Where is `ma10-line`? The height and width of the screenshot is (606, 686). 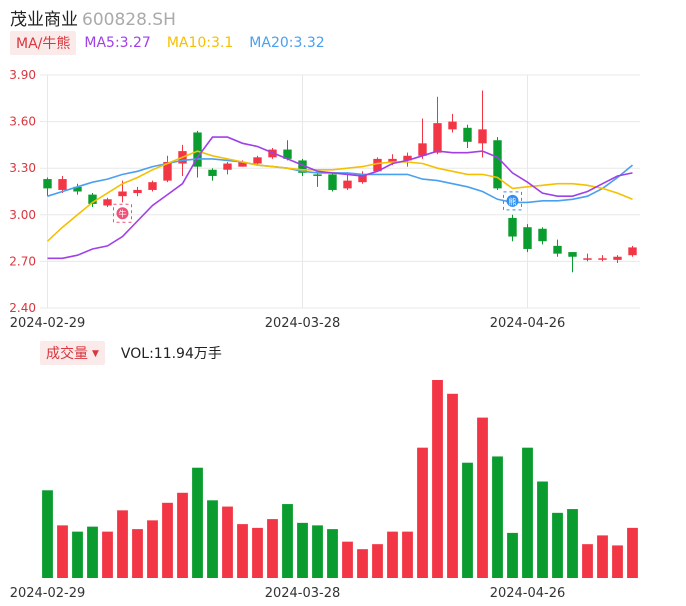
ma10-line is located at coordinates (339, 196).